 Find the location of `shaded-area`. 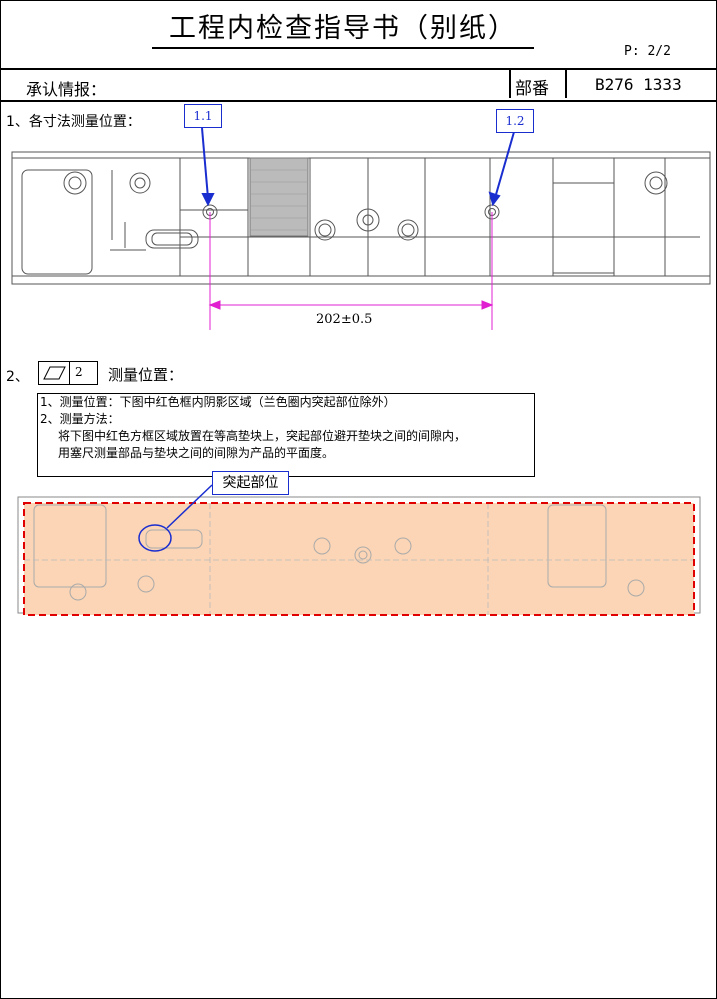

shaded-area is located at coordinates (359, 559).